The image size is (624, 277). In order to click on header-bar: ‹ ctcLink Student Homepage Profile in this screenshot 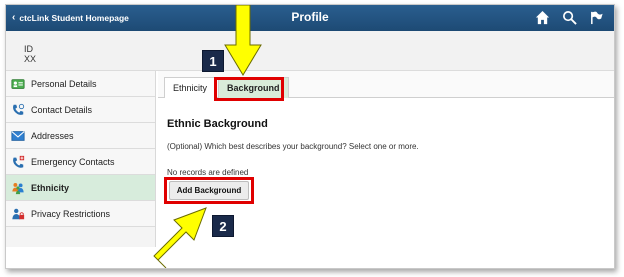, I will do `click(310, 18)`.